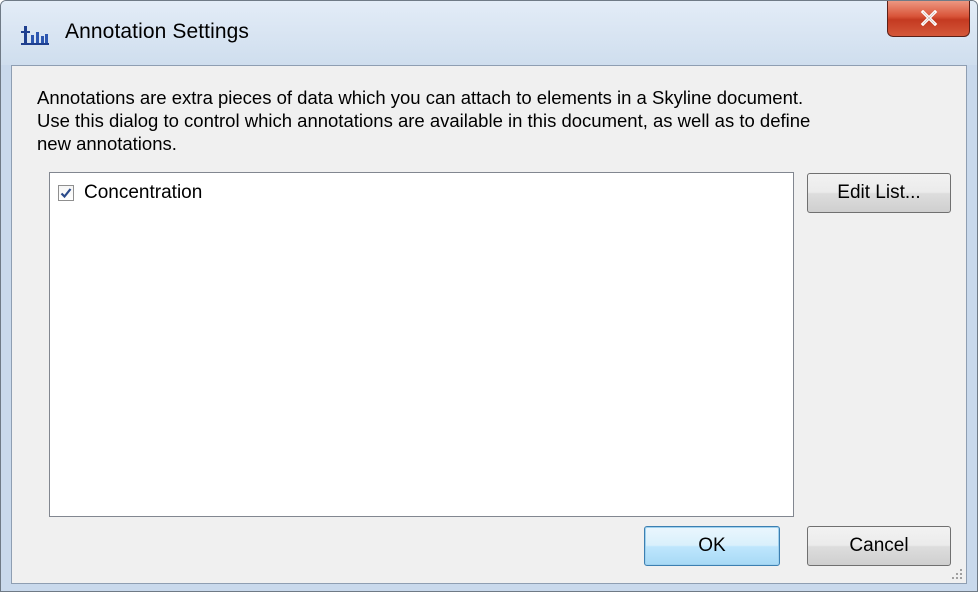 This screenshot has height=603, width=980. Describe the element at coordinates (157, 31) in the screenshot. I see `window-title: Annotation Settings` at that location.